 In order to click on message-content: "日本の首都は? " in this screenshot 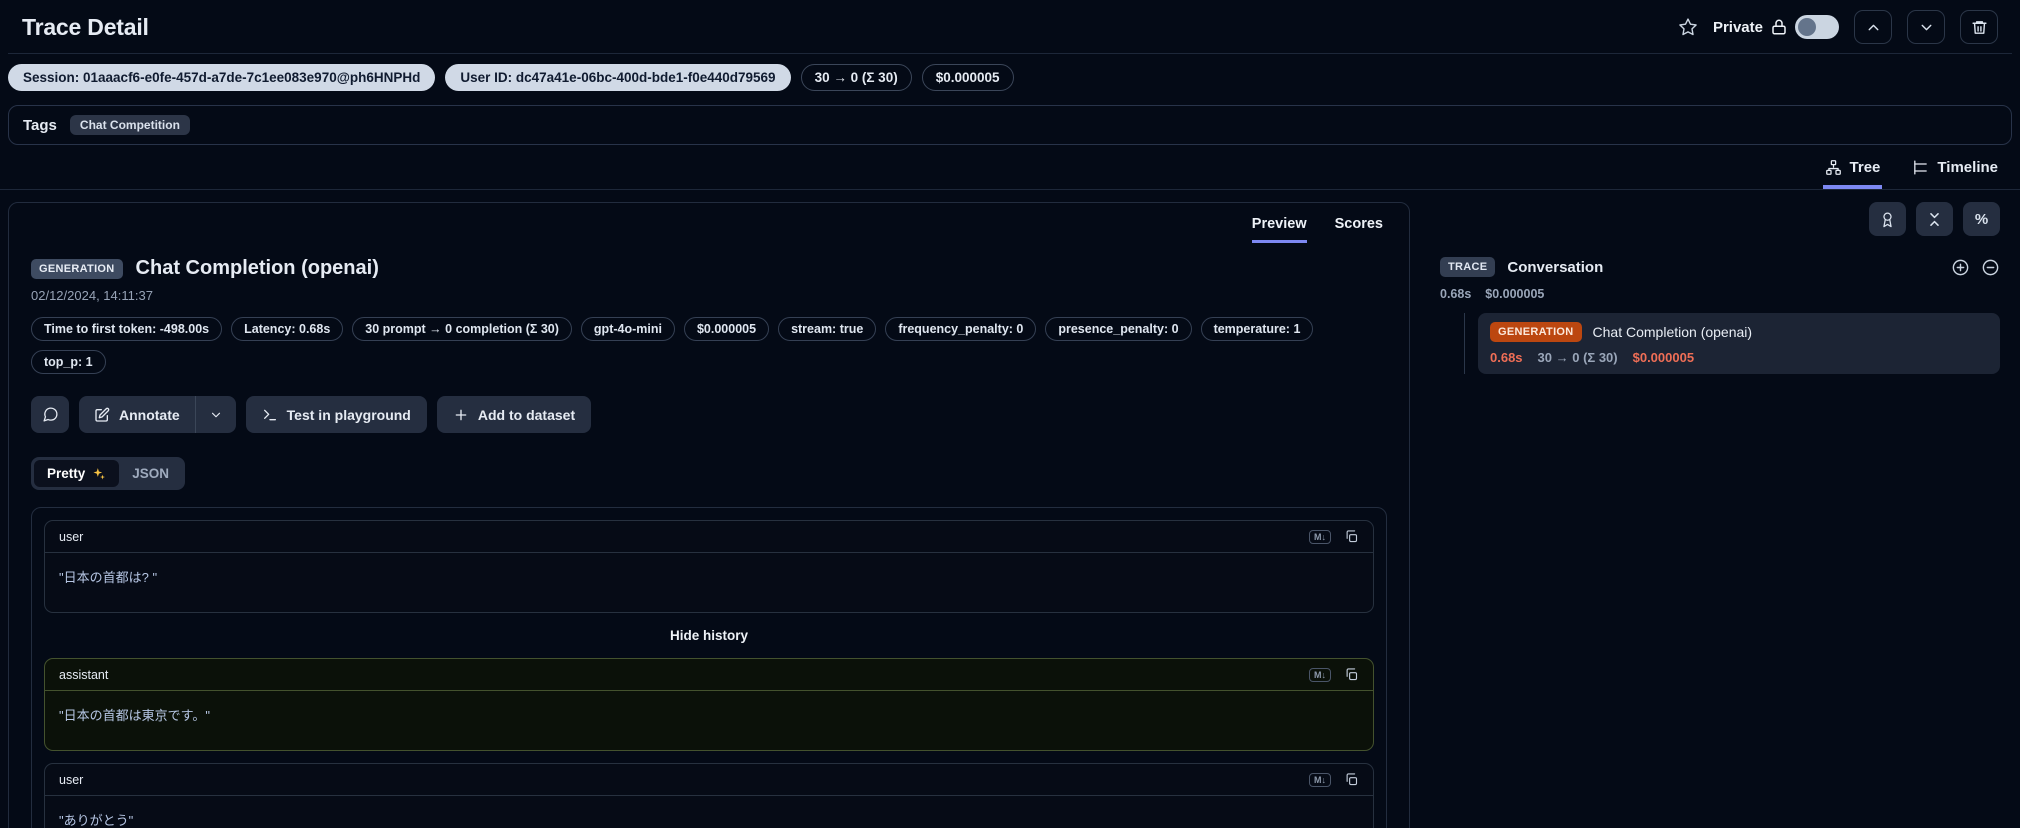, I will do `click(108, 577)`.